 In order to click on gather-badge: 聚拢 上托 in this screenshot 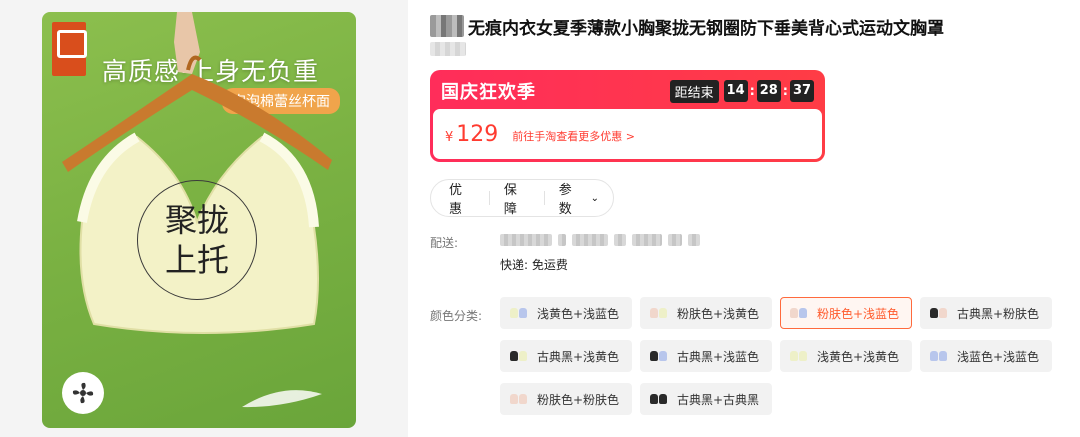, I will do `click(197, 240)`.